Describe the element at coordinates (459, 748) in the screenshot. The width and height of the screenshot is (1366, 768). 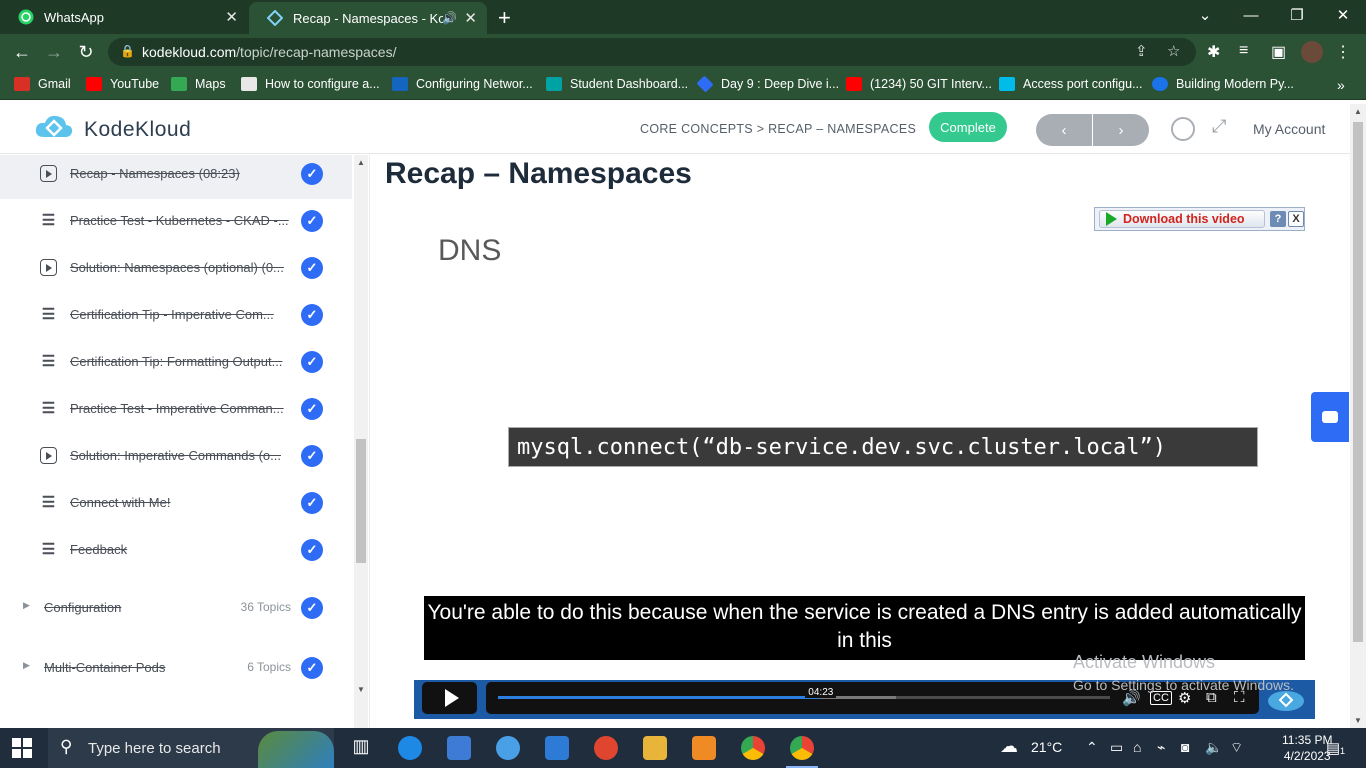
I see `store-icon` at that location.